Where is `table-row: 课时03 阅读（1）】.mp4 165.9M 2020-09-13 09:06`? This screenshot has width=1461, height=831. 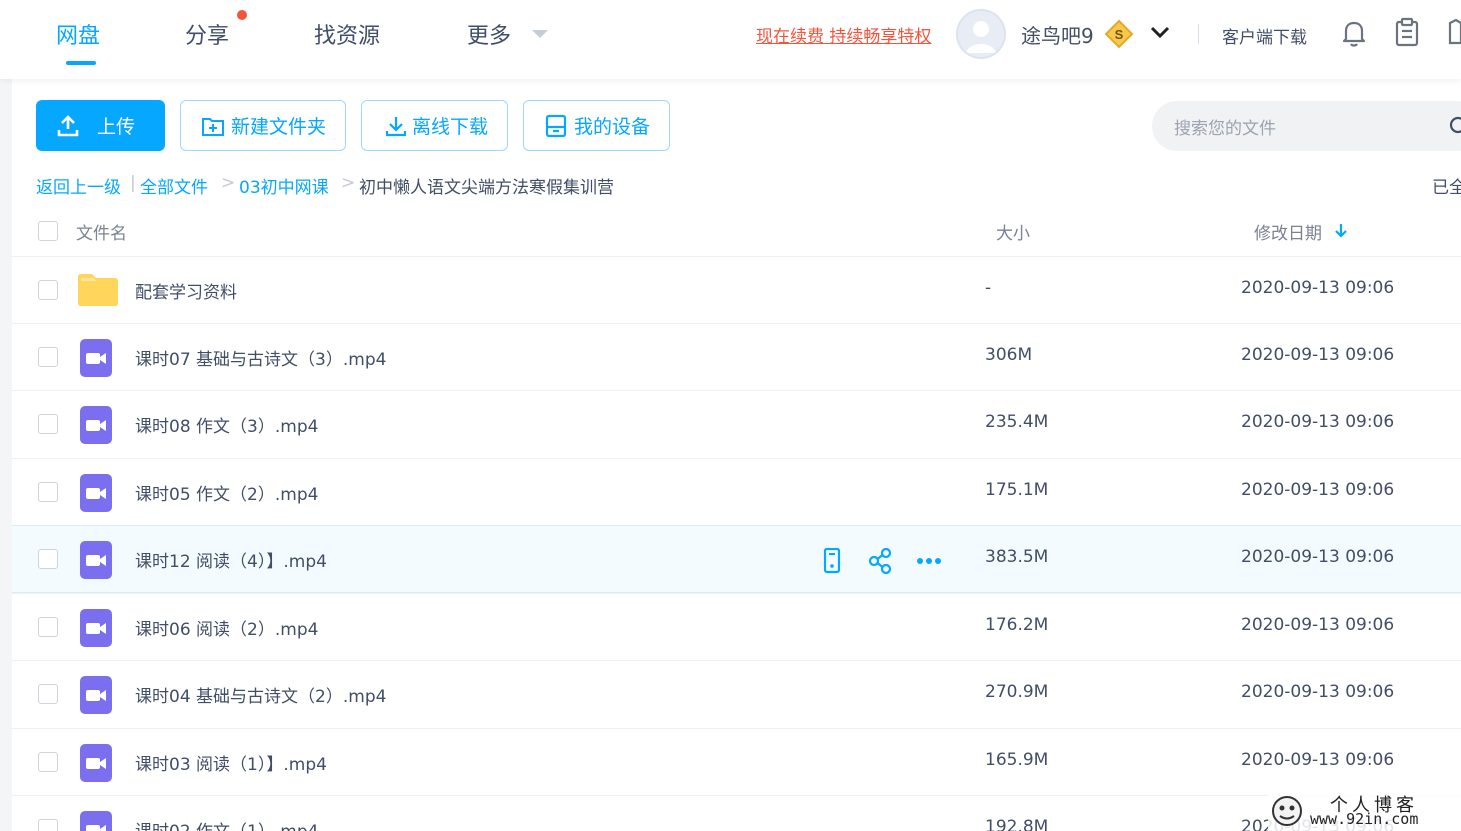
table-row: 课时03 阅读（1）】.mp4 165.9M 2020-09-13 09:06 is located at coordinates (736, 761).